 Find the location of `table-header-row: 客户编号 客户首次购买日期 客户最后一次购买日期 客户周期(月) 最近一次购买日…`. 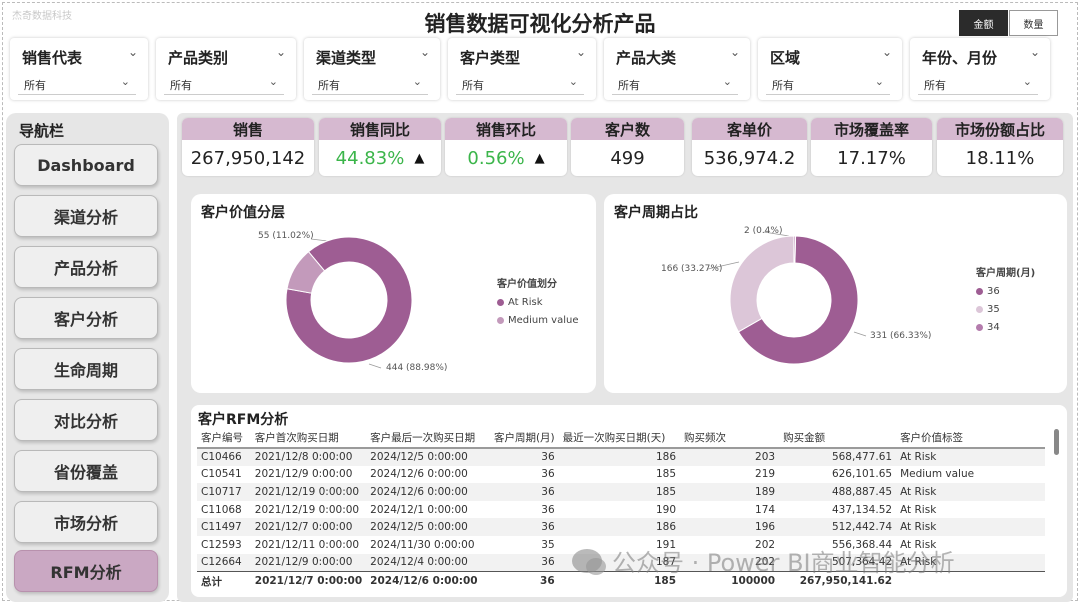

table-header-row: 客户编号 客户首次购买日期 客户最后一次购买日期 客户周期(月) 最近一次购买日… is located at coordinates (621, 438).